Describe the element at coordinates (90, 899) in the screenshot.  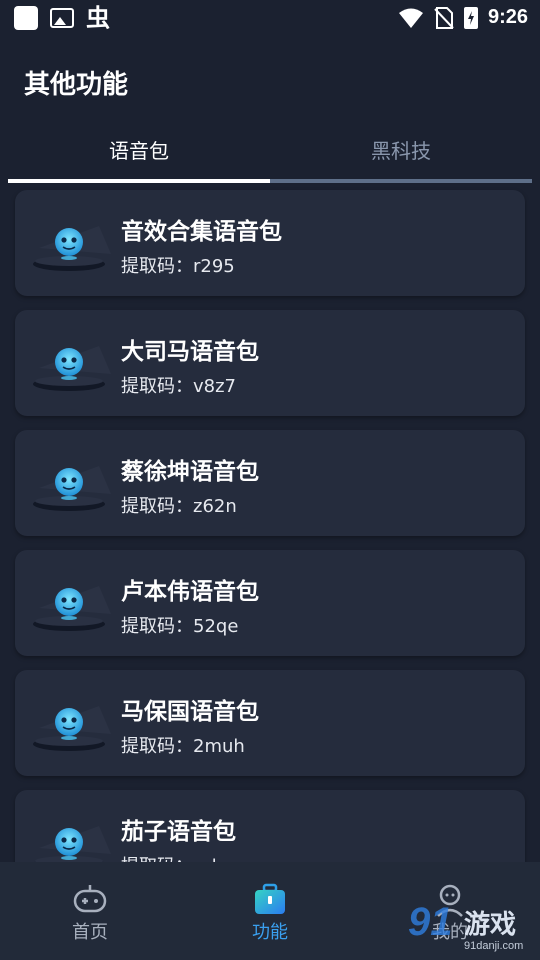
I see `gamepad-icon` at that location.